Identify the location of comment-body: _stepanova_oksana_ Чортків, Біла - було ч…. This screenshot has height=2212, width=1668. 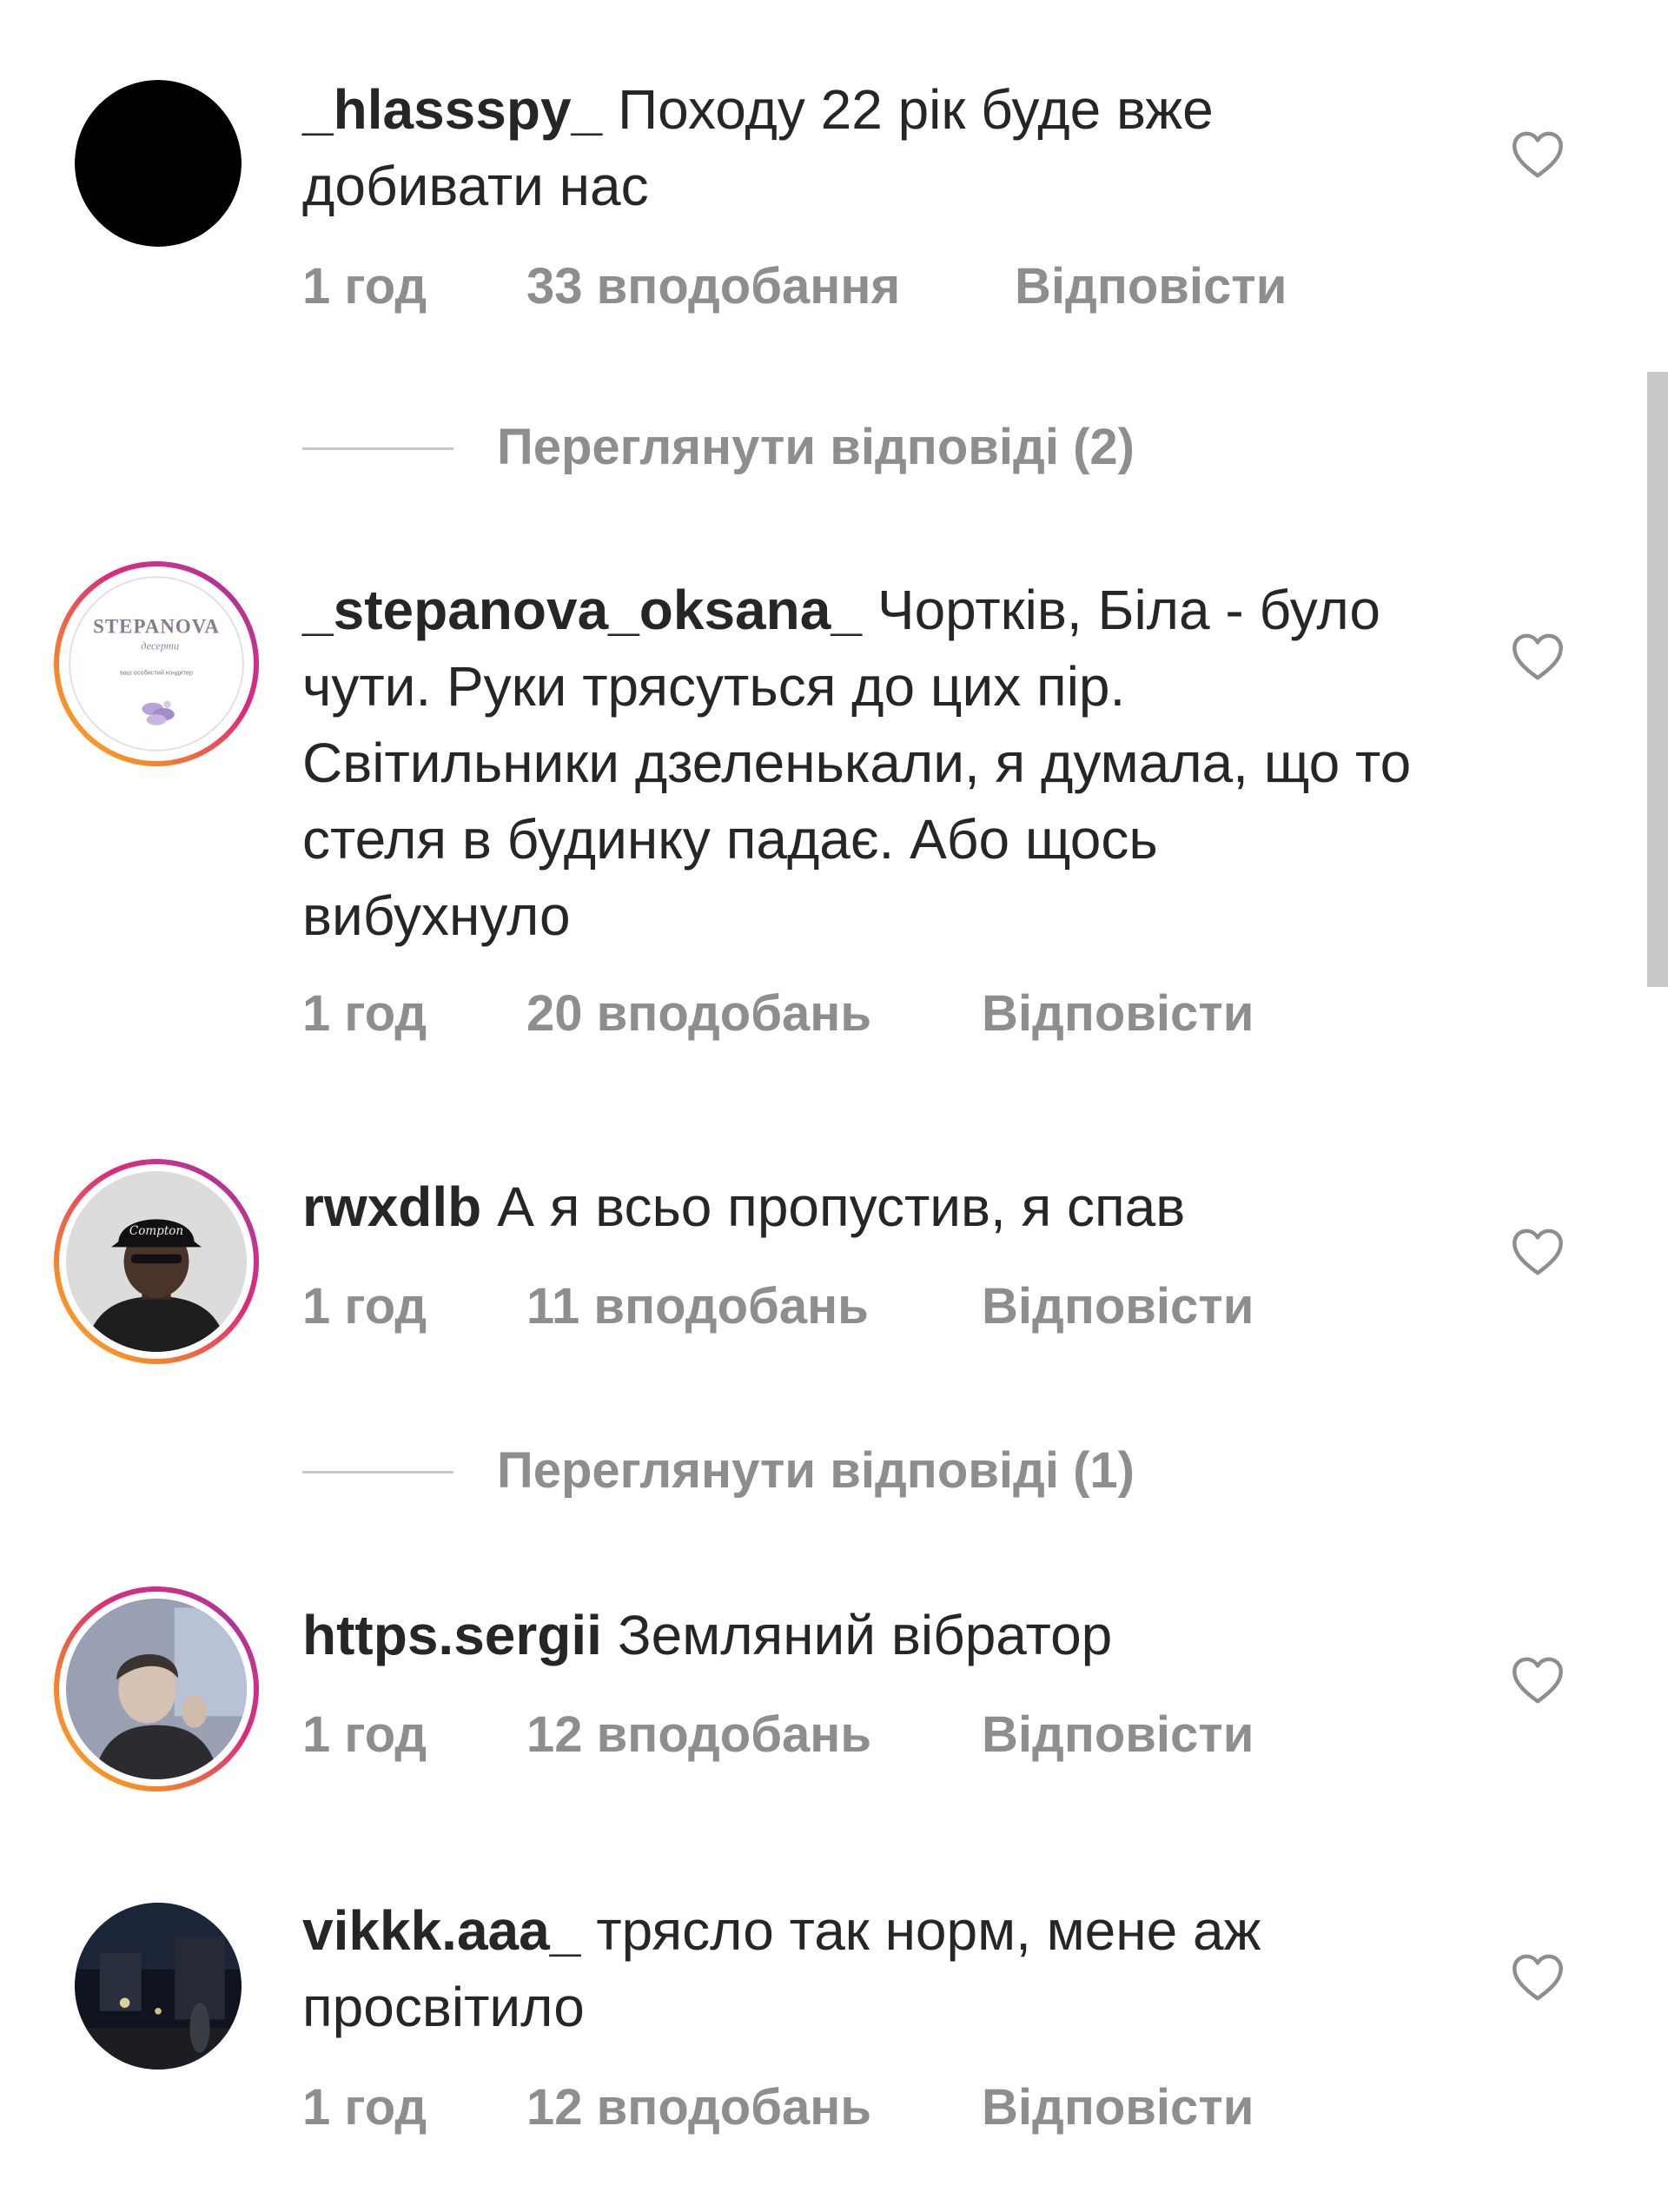
(871, 763).